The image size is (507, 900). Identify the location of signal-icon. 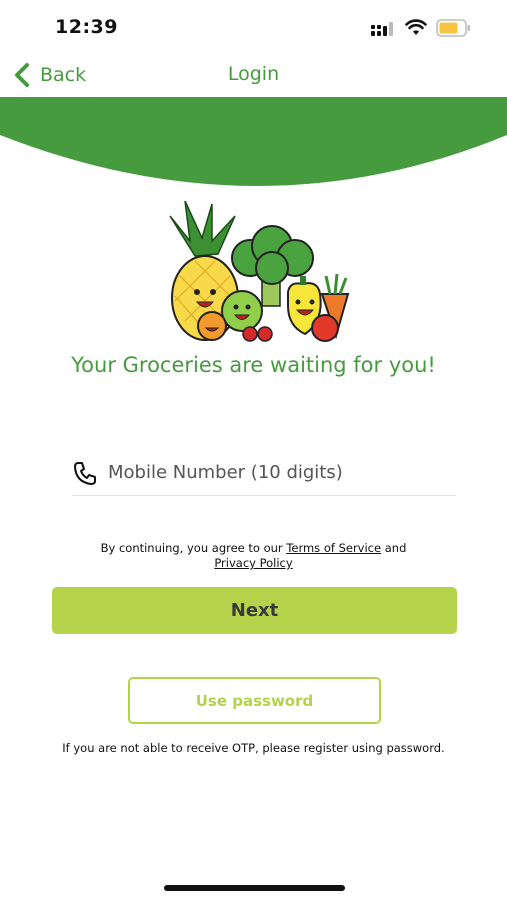
(382, 29).